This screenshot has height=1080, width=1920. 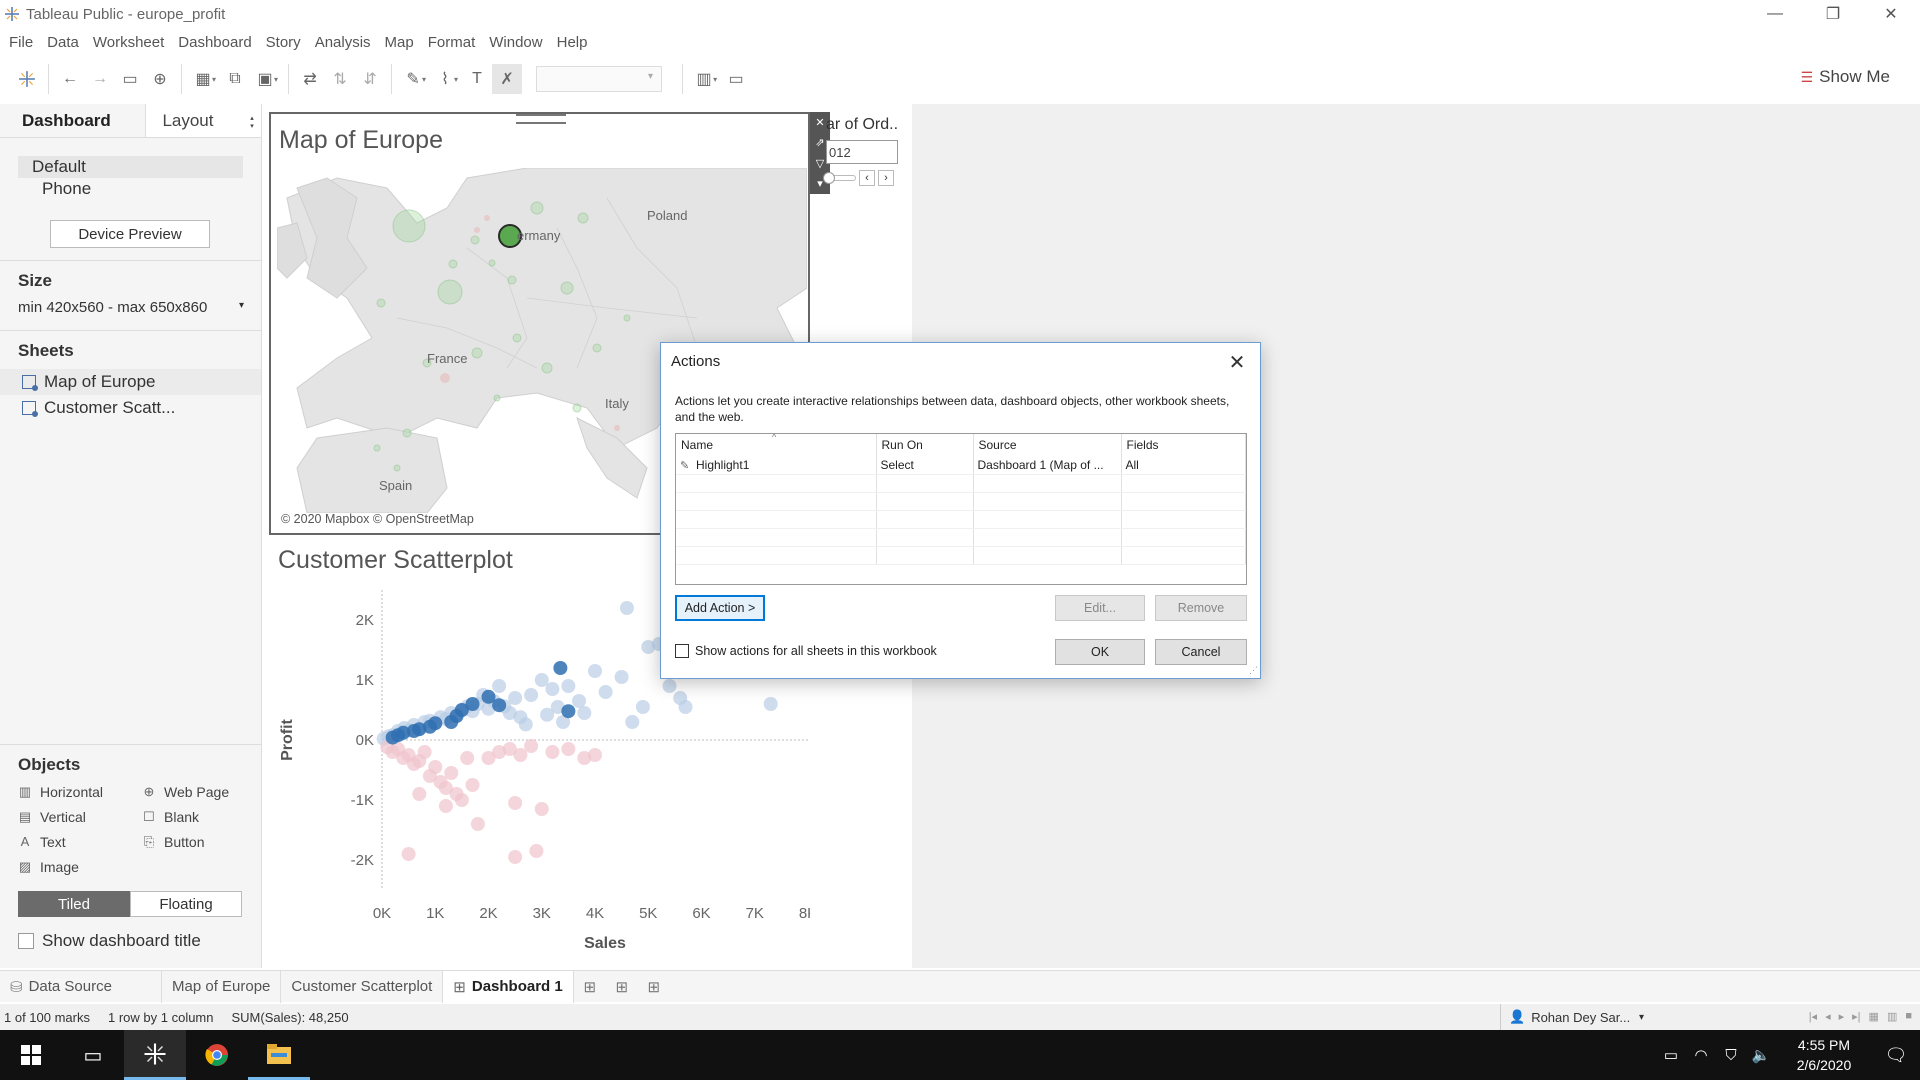 What do you see at coordinates (131, 307) in the screenshot?
I see `size-dropdown: min 420x560 - max 650x860` at bounding box center [131, 307].